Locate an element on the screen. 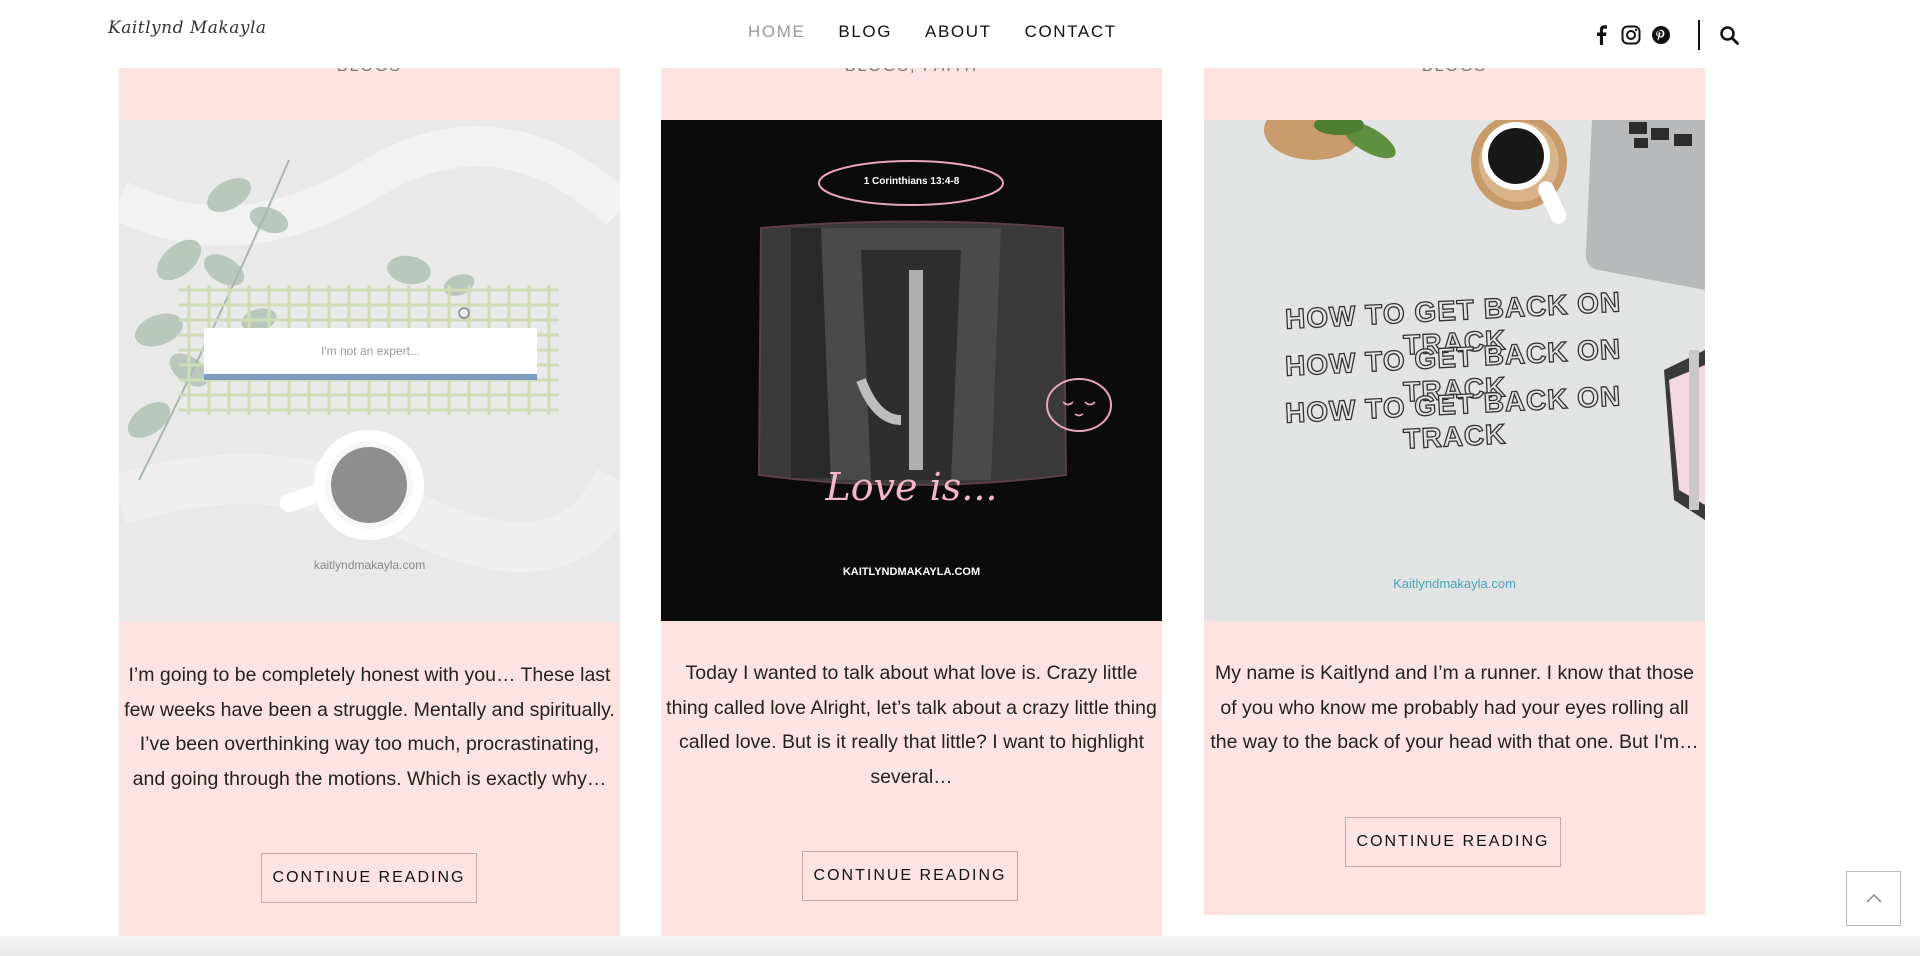  site-header: Kaitlynd Makayla HOME BLOG ABOUT CONTACT is located at coordinates (960, 34).